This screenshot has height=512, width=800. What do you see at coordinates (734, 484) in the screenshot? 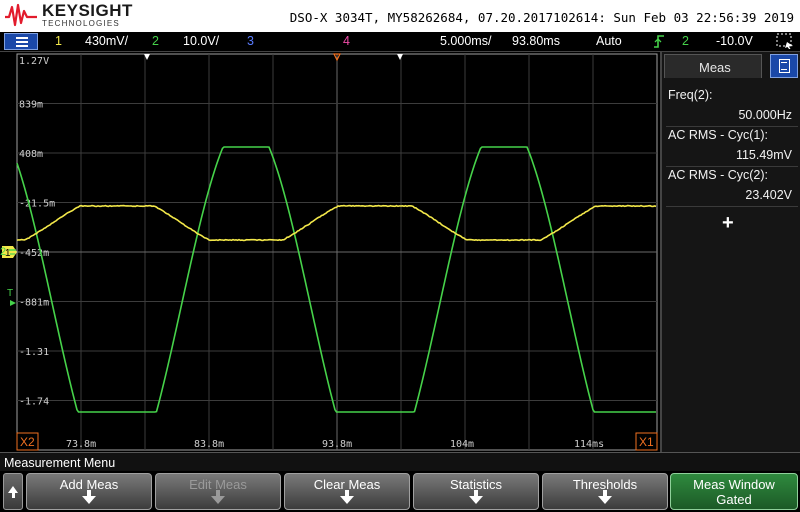
I see `meas-window-label: Meas Window` at bounding box center [734, 484].